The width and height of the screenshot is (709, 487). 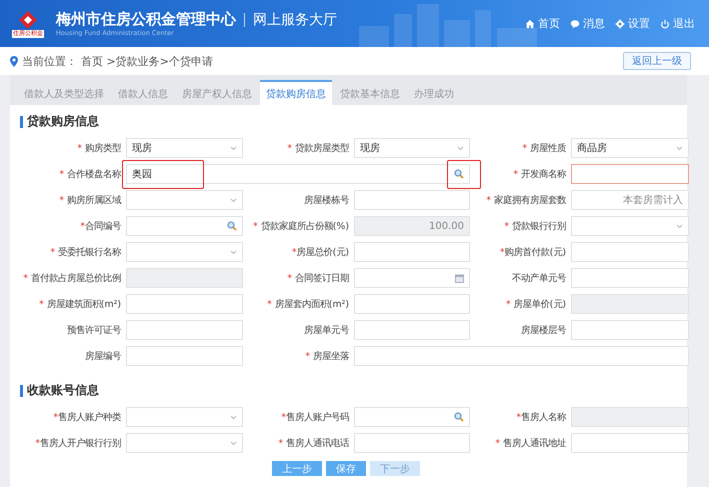 What do you see at coordinates (90, 174) in the screenshot?
I see `field-label: * 合作楼盘名称` at bounding box center [90, 174].